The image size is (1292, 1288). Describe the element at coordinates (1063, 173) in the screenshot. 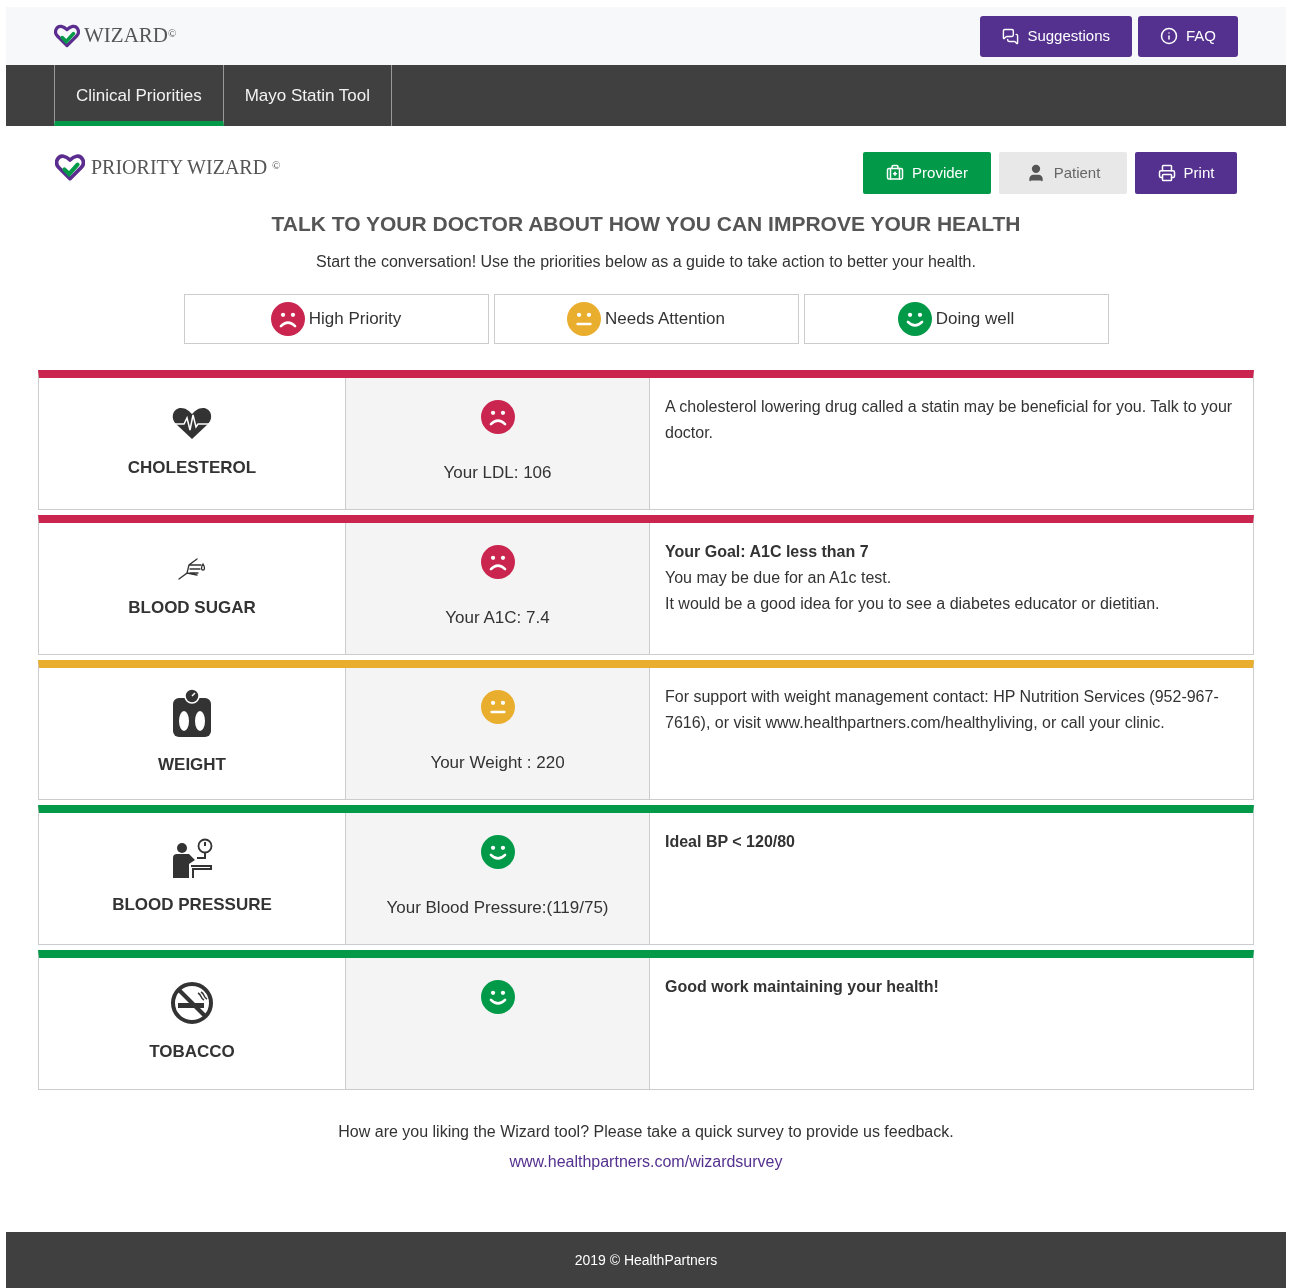

I see `view-toggle-button: Patient` at that location.